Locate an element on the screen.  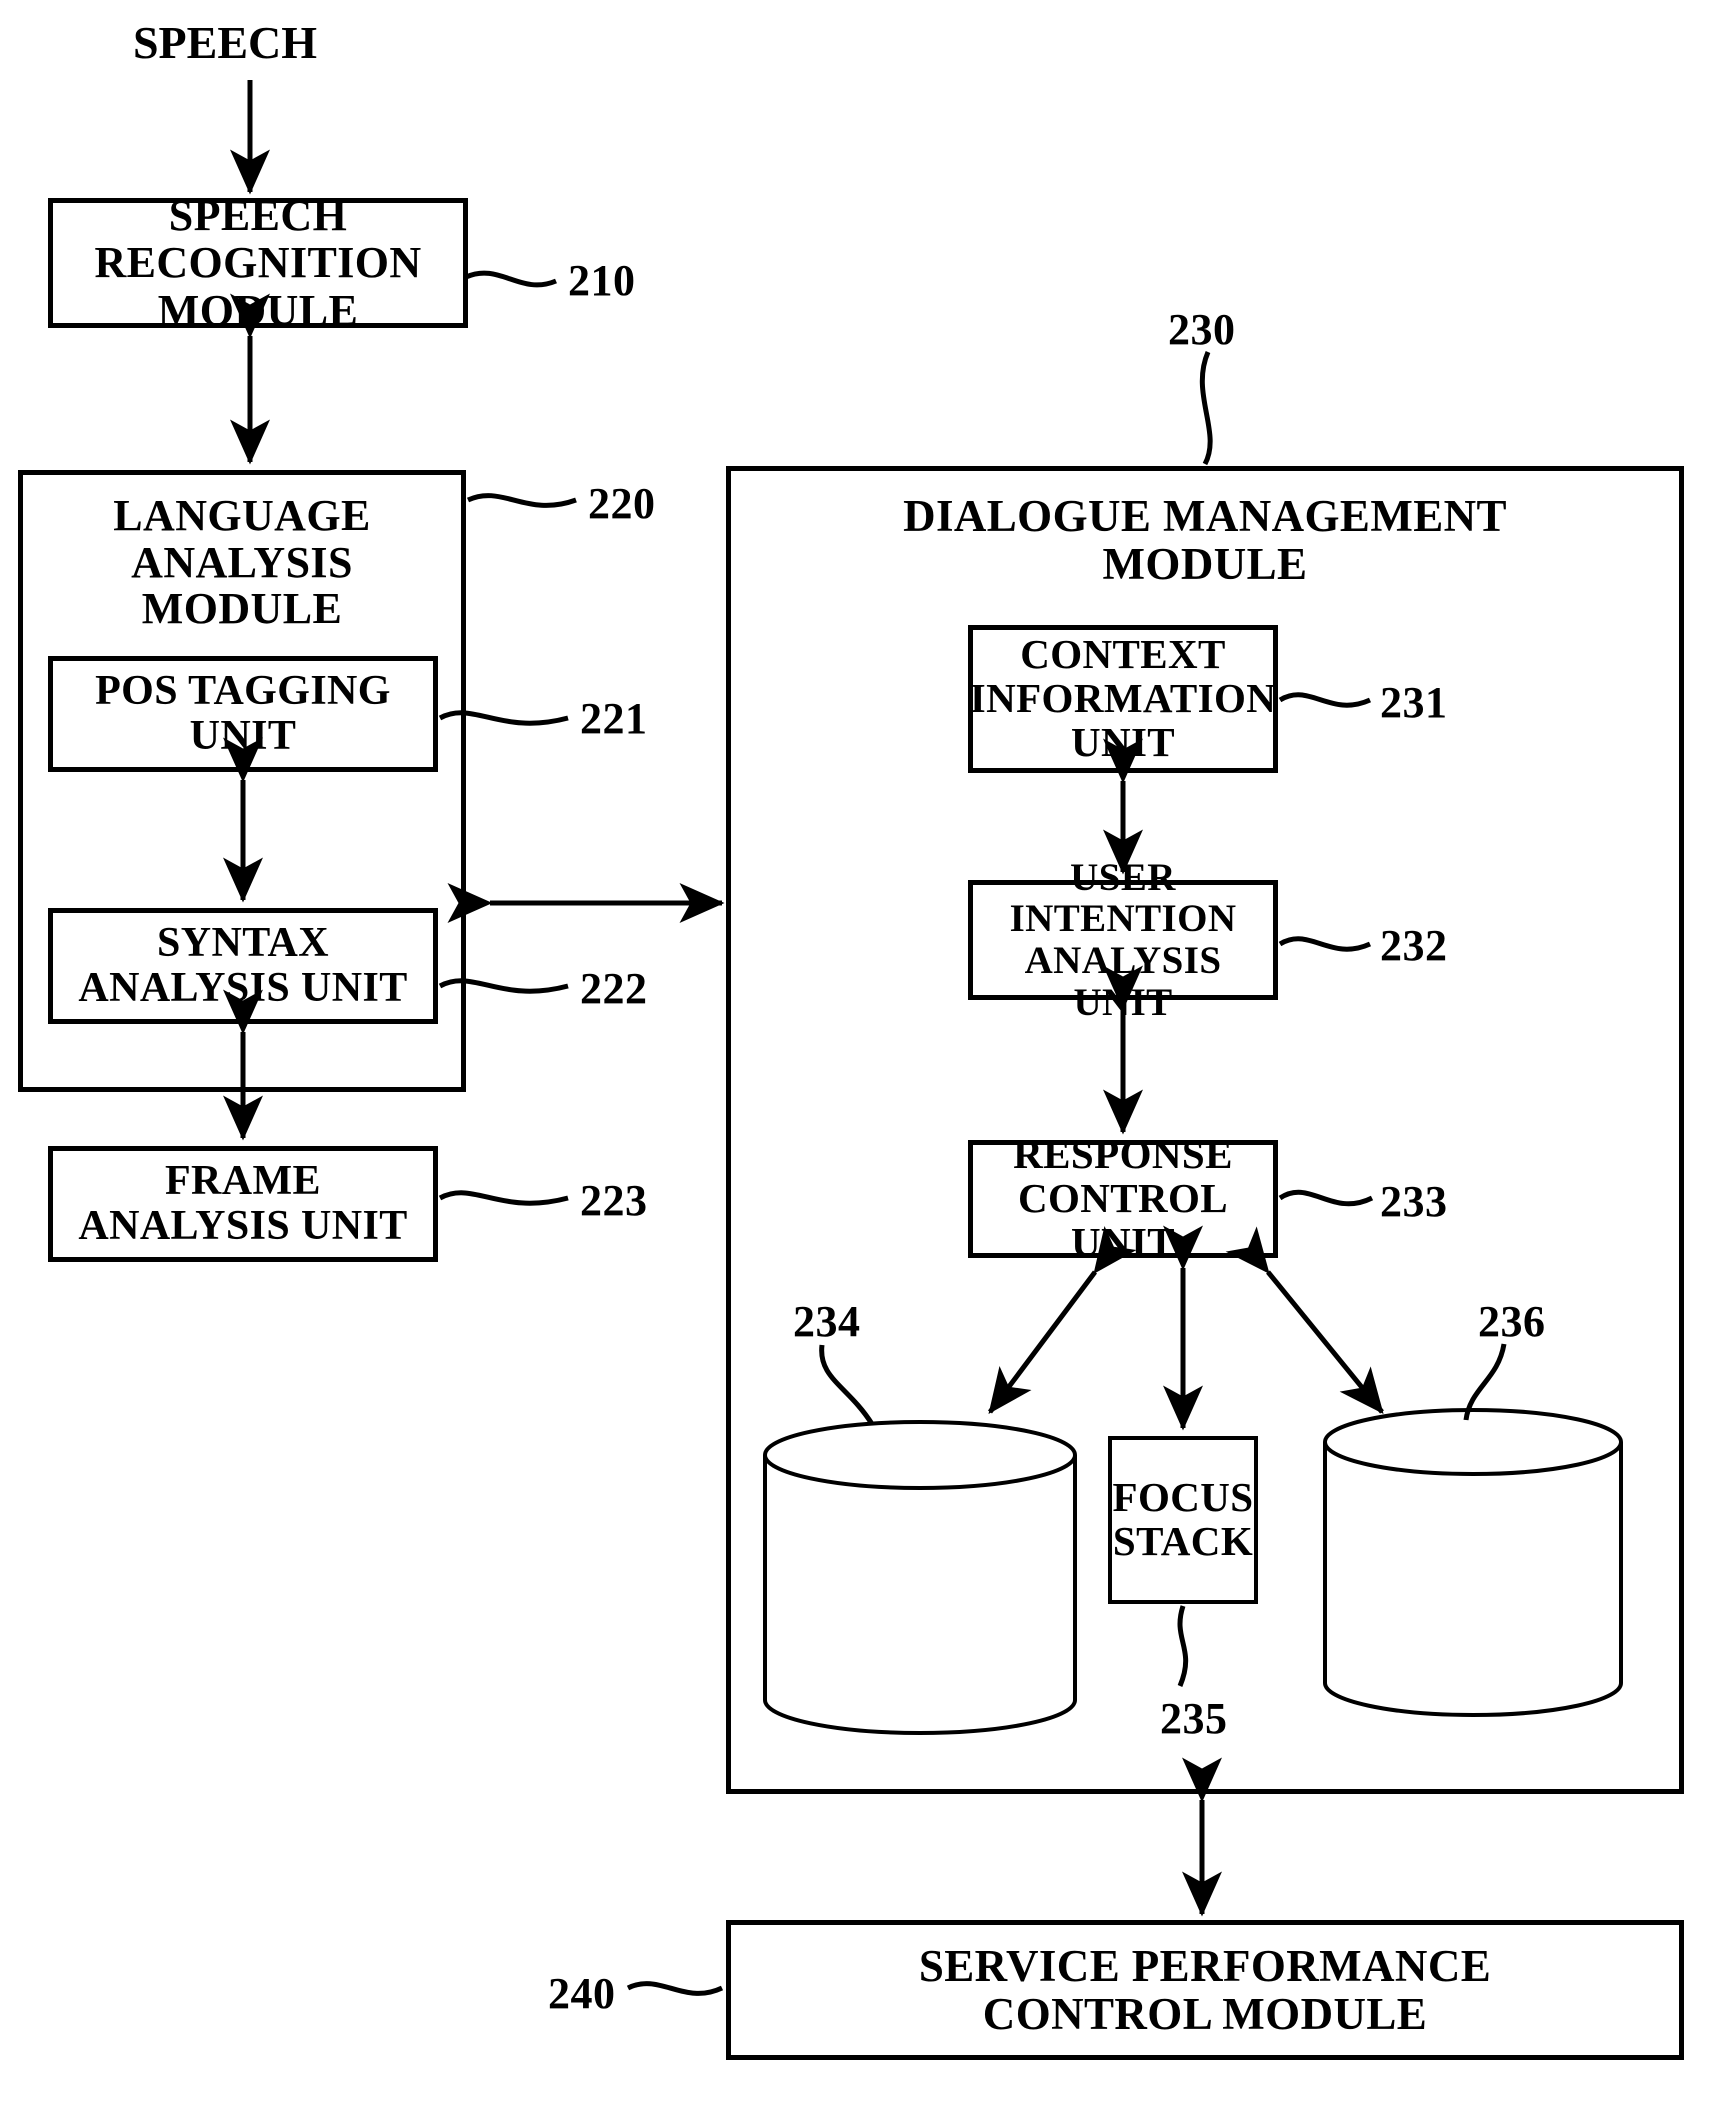
context-model-database-label: CONTEXT MODEL DATABASE is located at coordinates (1463, 1569).